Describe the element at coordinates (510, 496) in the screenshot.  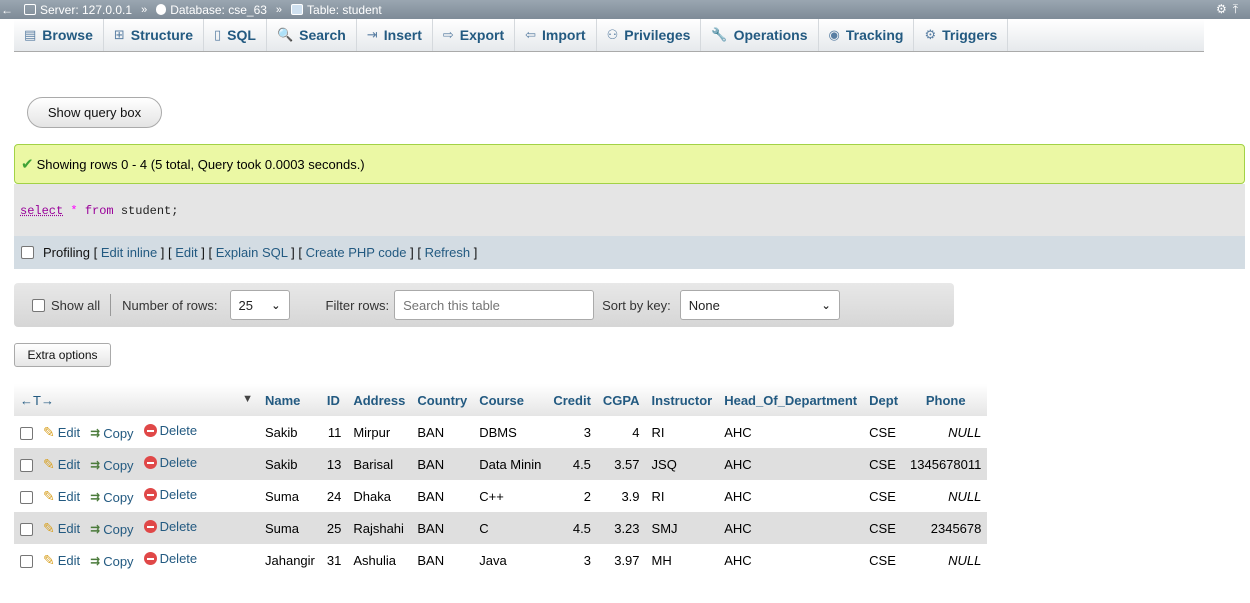
I see `cell-course: C++` at that location.